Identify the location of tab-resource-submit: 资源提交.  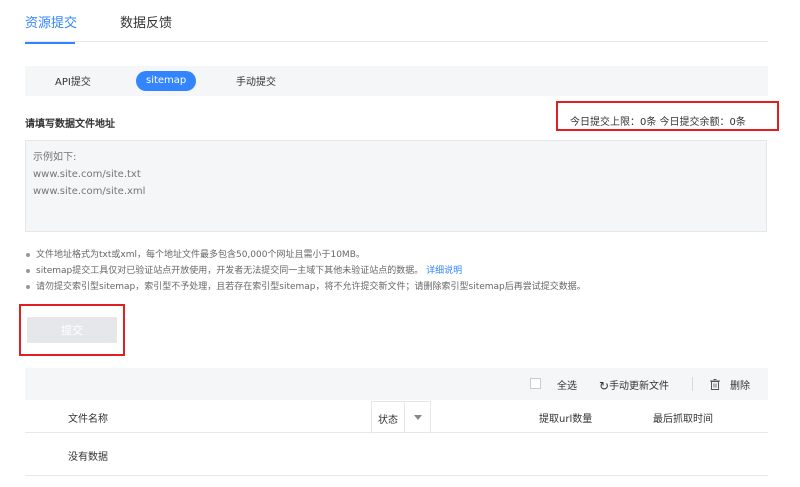
(51, 28).